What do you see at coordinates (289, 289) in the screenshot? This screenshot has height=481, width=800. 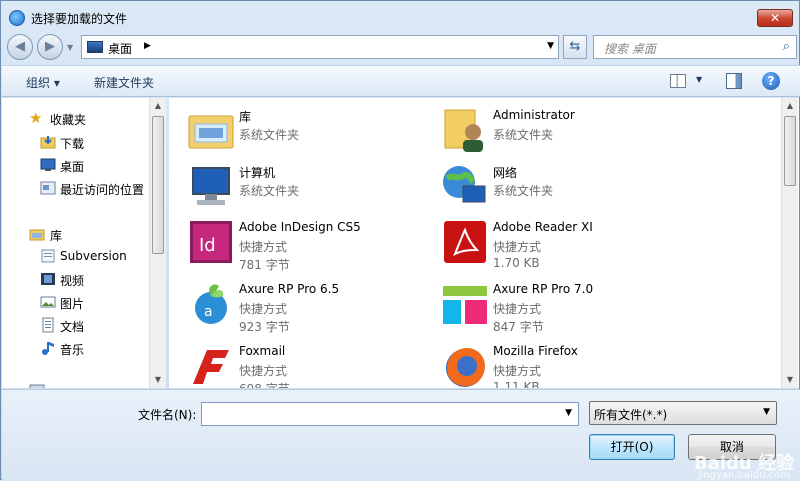 I see `file-name: Axure RP Pro 6.5` at bounding box center [289, 289].